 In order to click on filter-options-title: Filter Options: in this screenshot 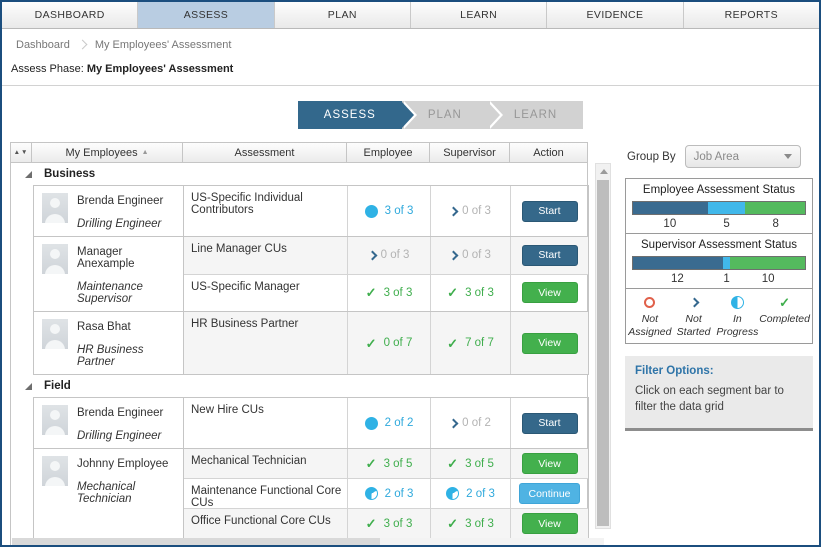, I will do `click(674, 371)`.